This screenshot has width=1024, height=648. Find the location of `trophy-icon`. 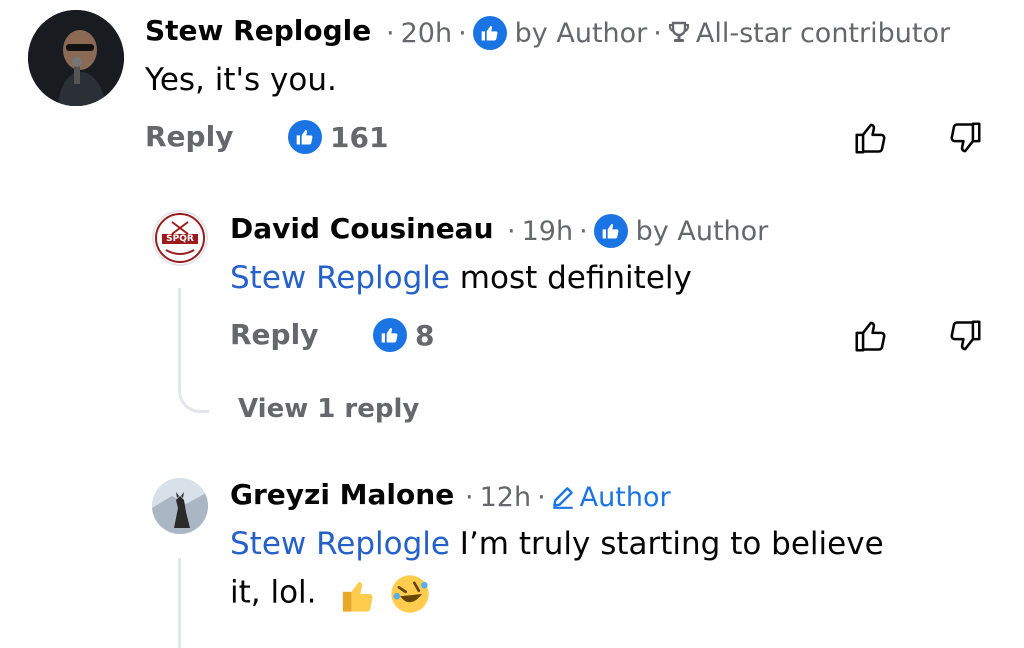

trophy-icon is located at coordinates (678, 31).